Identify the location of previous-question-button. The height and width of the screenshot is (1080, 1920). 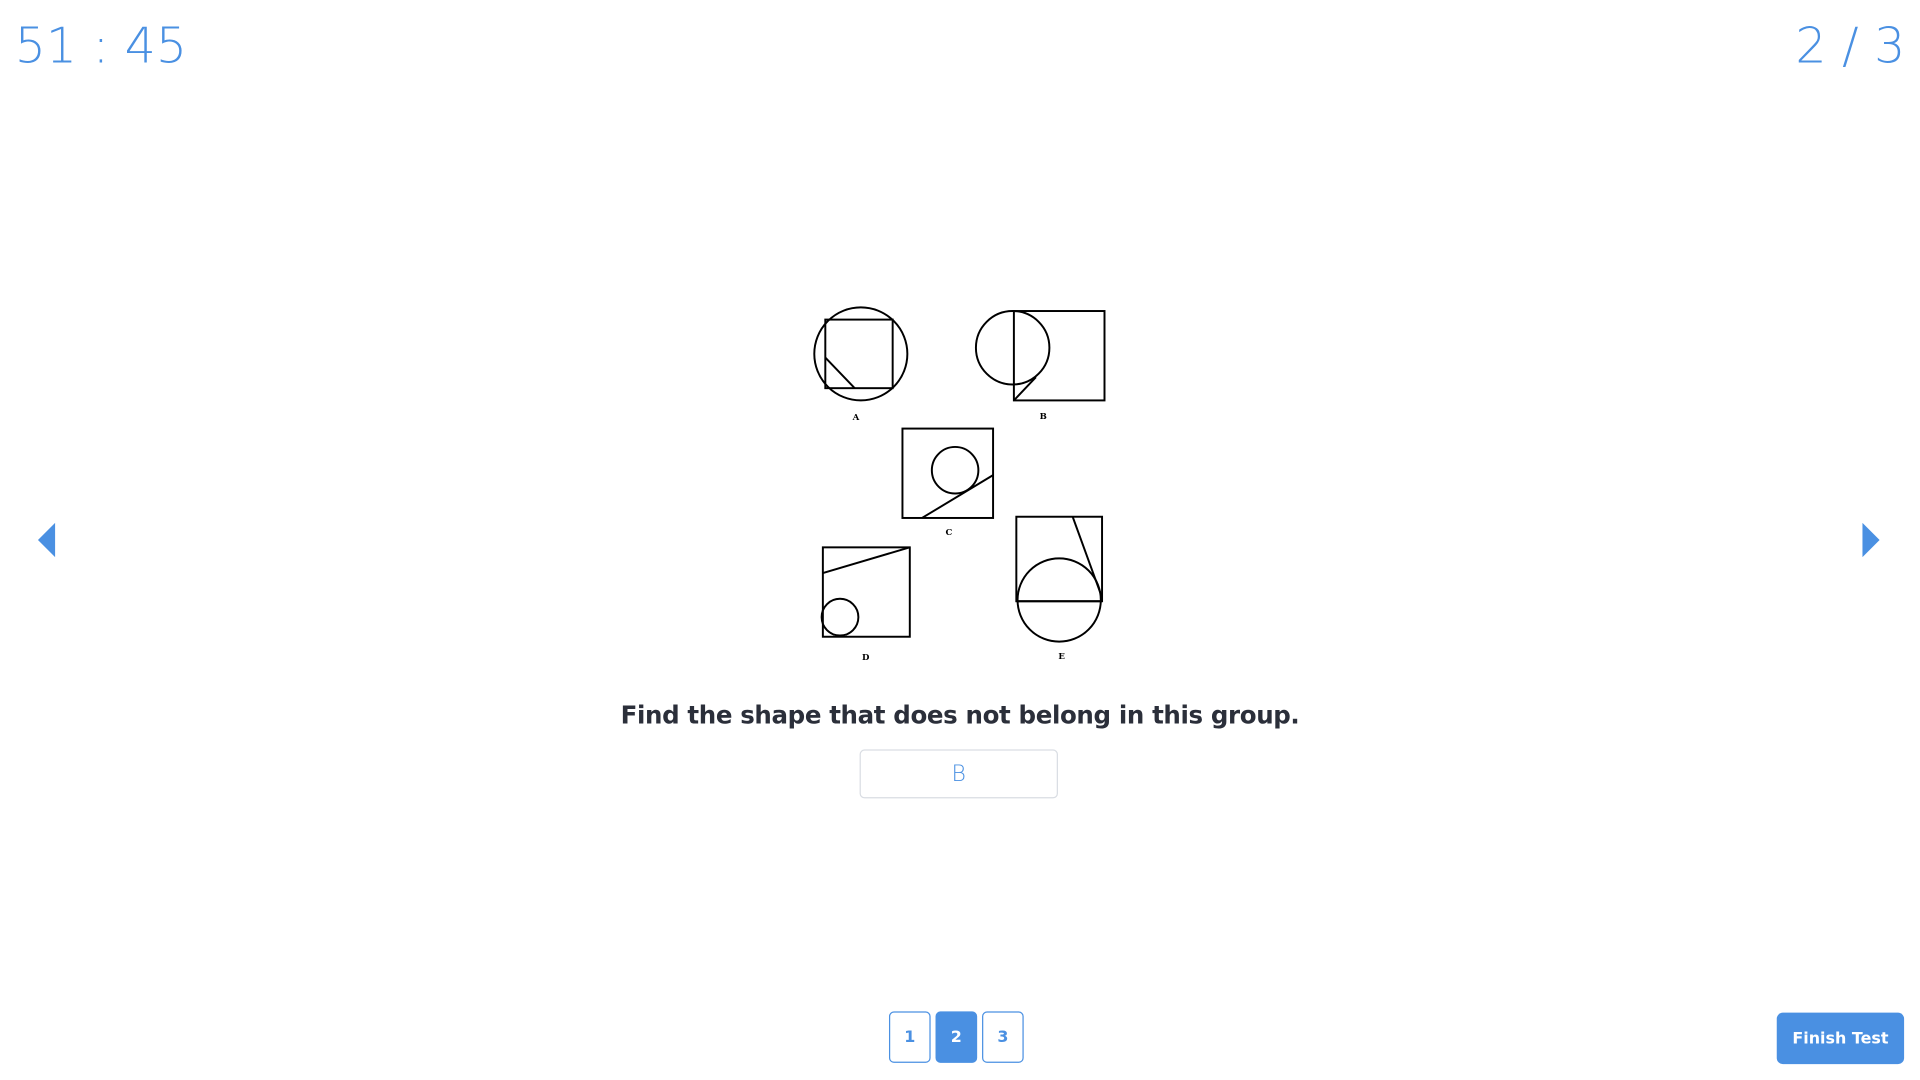
(46, 539).